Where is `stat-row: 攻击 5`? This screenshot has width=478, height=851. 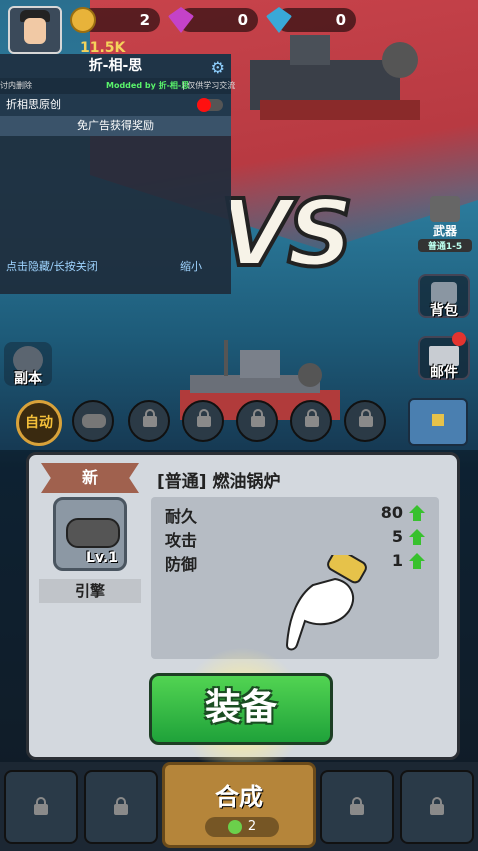 stat-row: 攻击 5 is located at coordinates (296, 538).